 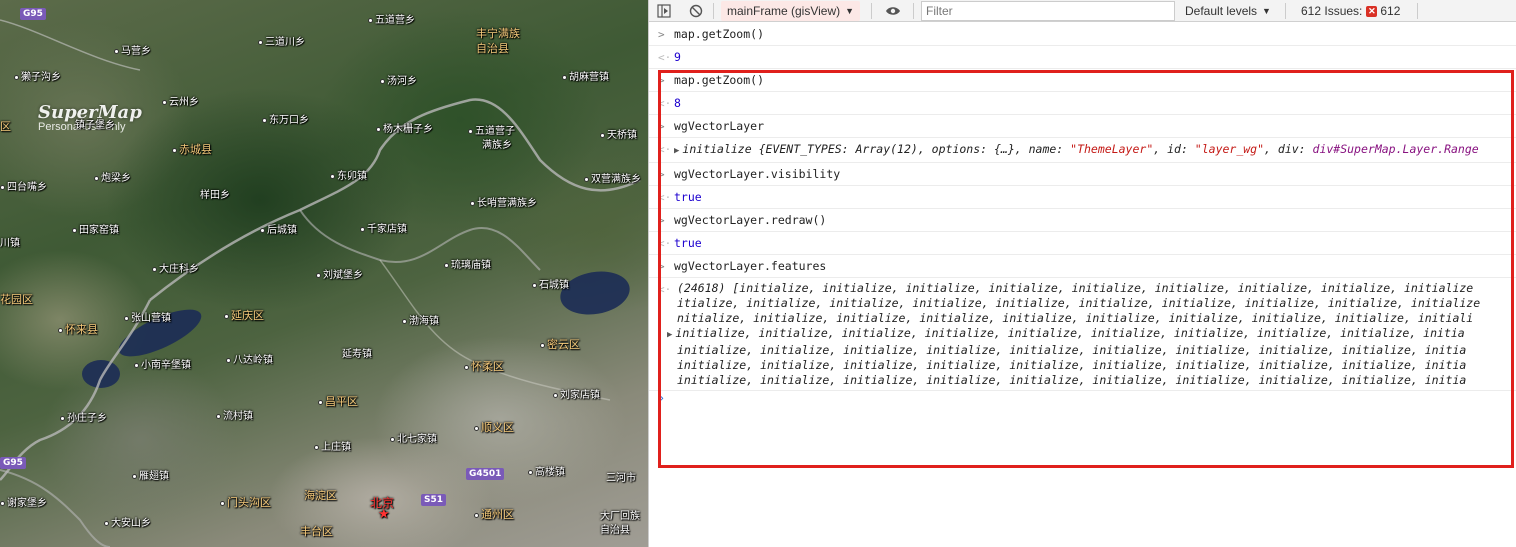 What do you see at coordinates (338, 401) in the screenshot?
I see `map-label: 昌平区` at bounding box center [338, 401].